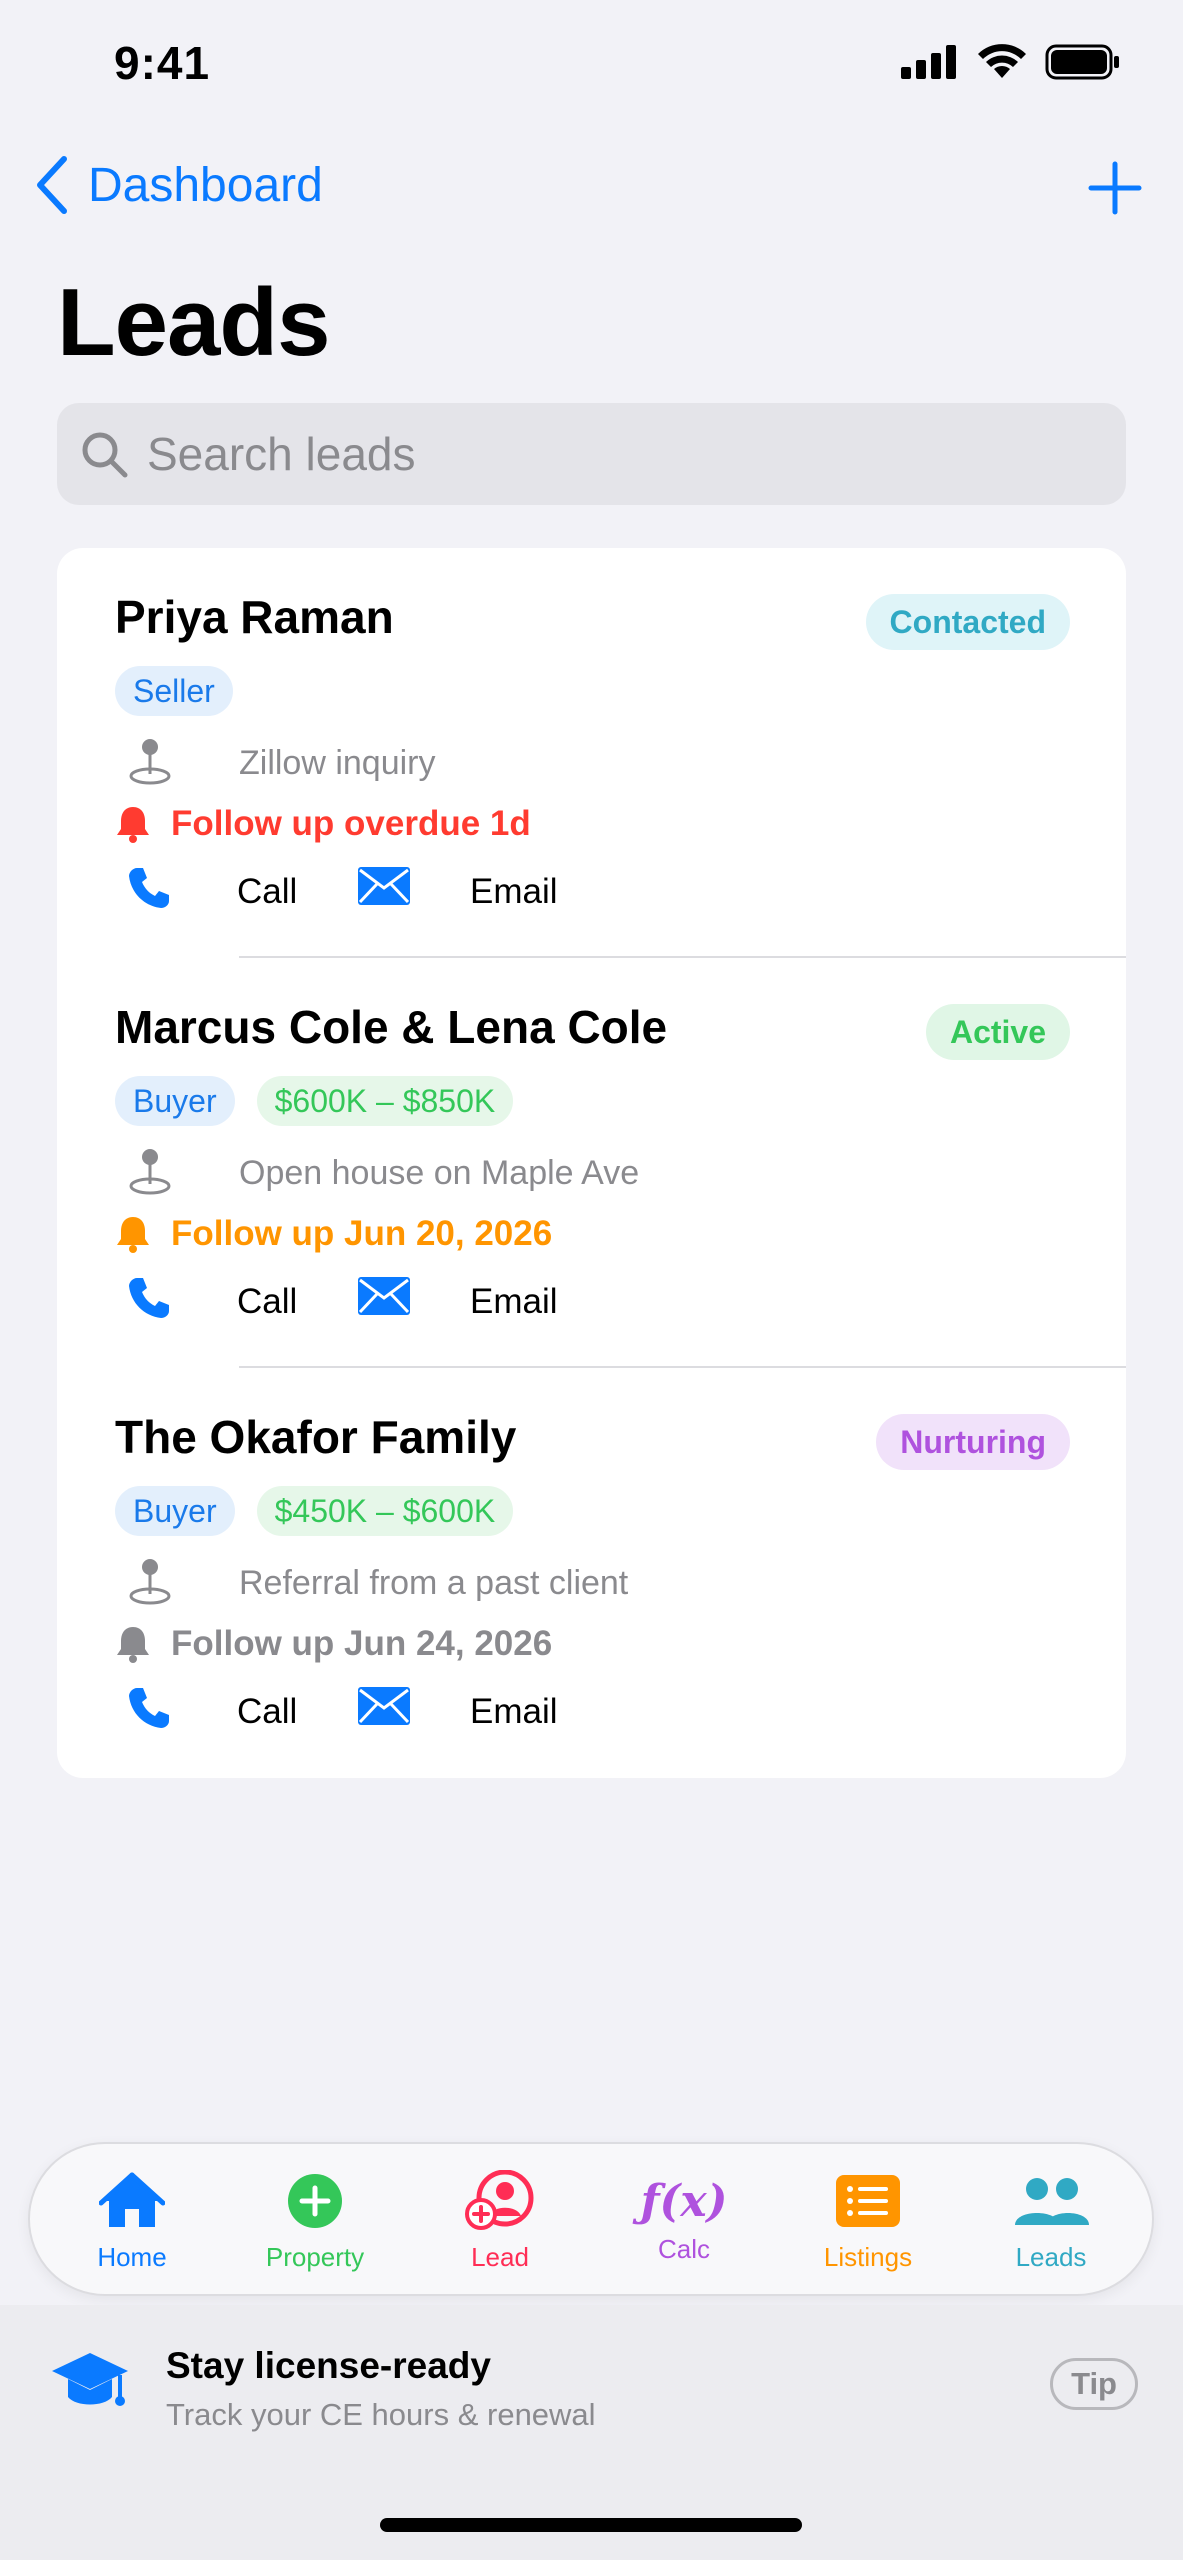 The image size is (1183, 2560). Describe the element at coordinates (254, 617) in the screenshot. I see `lead-name: Priya Raman` at that location.